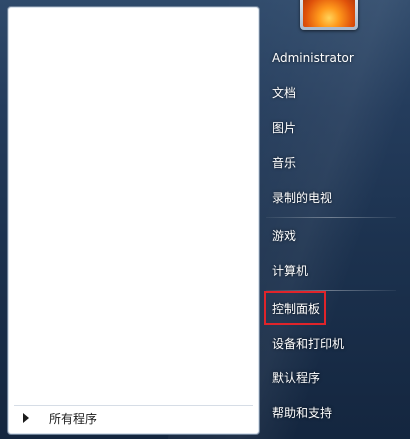  Describe the element at coordinates (73, 418) in the screenshot. I see `all-programs-label: 所有程序` at that location.